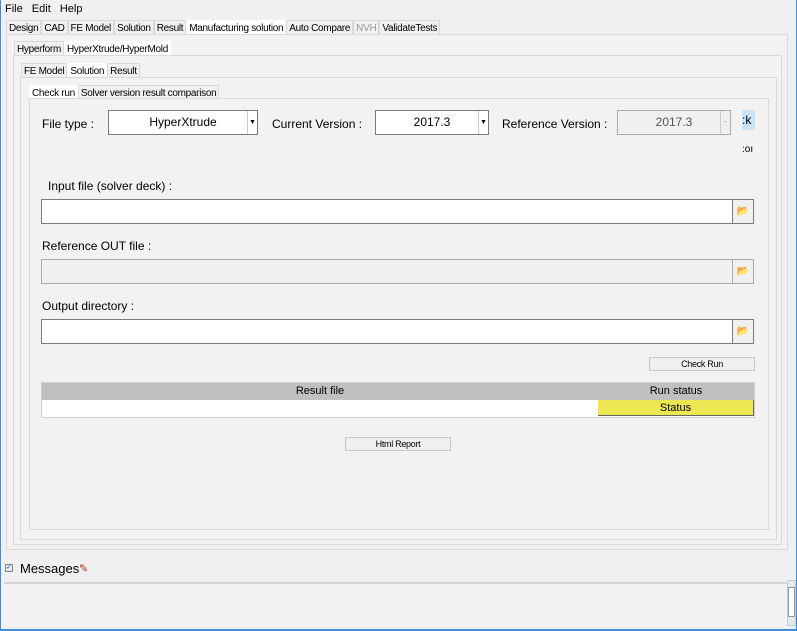 The width and height of the screenshot is (797, 631). Describe the element at coordinates (676, 408) in the screenshot. I see `status-cell: Status` at that location.